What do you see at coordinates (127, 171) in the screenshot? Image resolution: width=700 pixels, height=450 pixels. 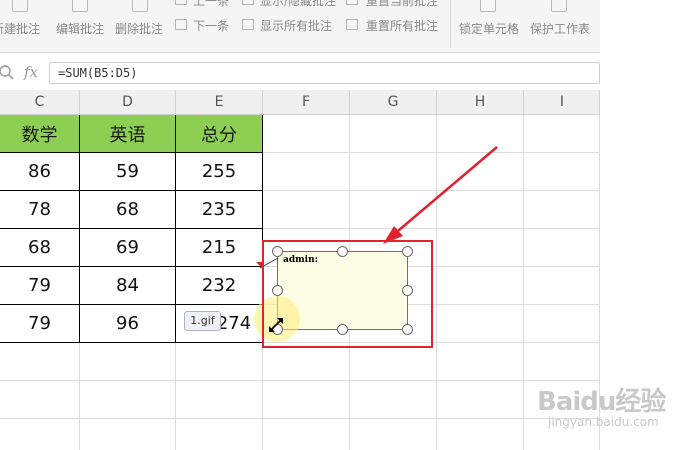 I see `table-cell: 59` at bounding box center [127, 171].